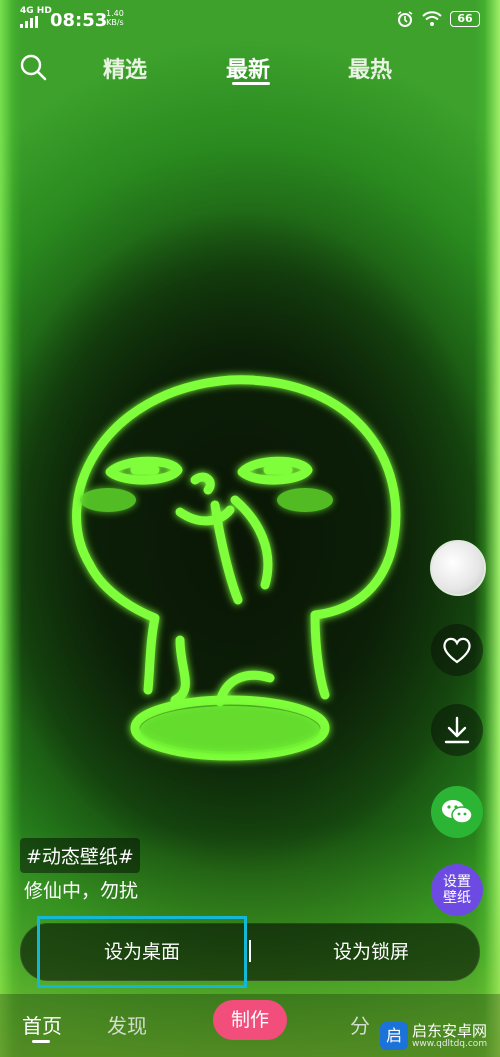  Describe the element at coordinates (80, 855) in the screenshot. I see `hashtag-tag: #动态壁纸#` at that location.